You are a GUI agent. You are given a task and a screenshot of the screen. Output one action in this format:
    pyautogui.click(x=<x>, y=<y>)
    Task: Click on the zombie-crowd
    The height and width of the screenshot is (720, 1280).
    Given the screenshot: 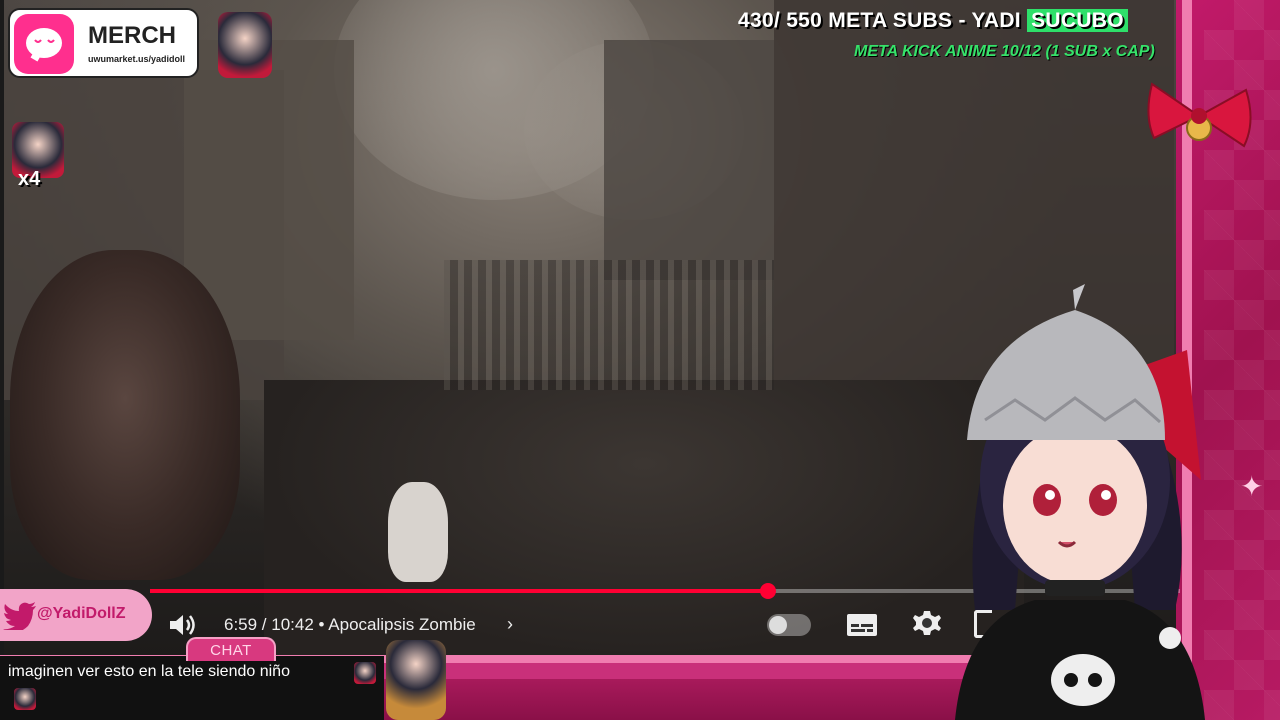 What is the action you would take?
    pyautogui.click(x=609, y=325)
    